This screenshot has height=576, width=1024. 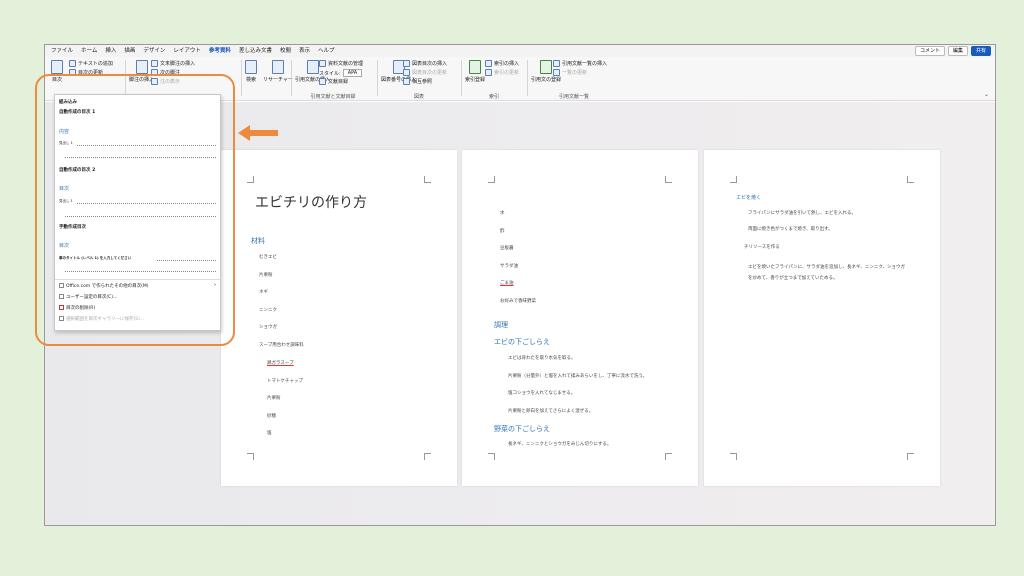 What do you see at coordinates (141, 67) in the screenshot?
I see `footnote-icon` at bounding box center [141, 67].